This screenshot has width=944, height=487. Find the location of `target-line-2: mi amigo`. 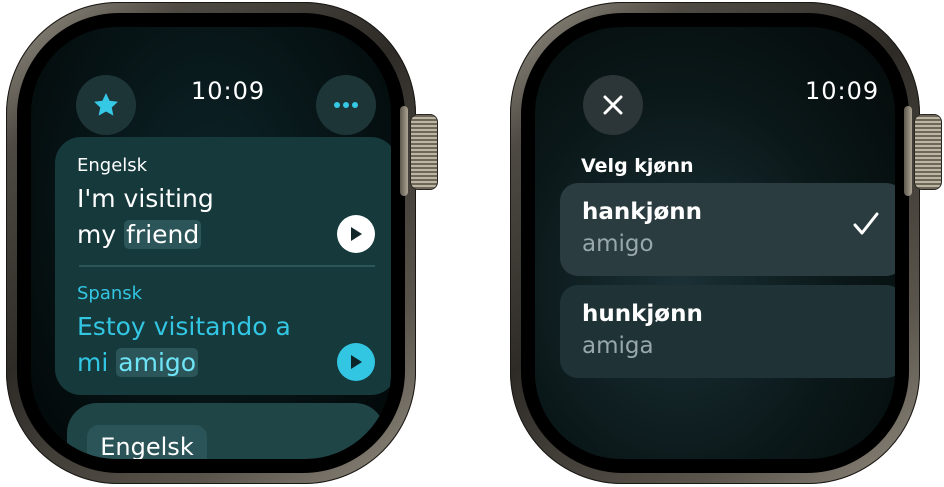

target-line-2: mi amigo is located at coordinates (184, 363).